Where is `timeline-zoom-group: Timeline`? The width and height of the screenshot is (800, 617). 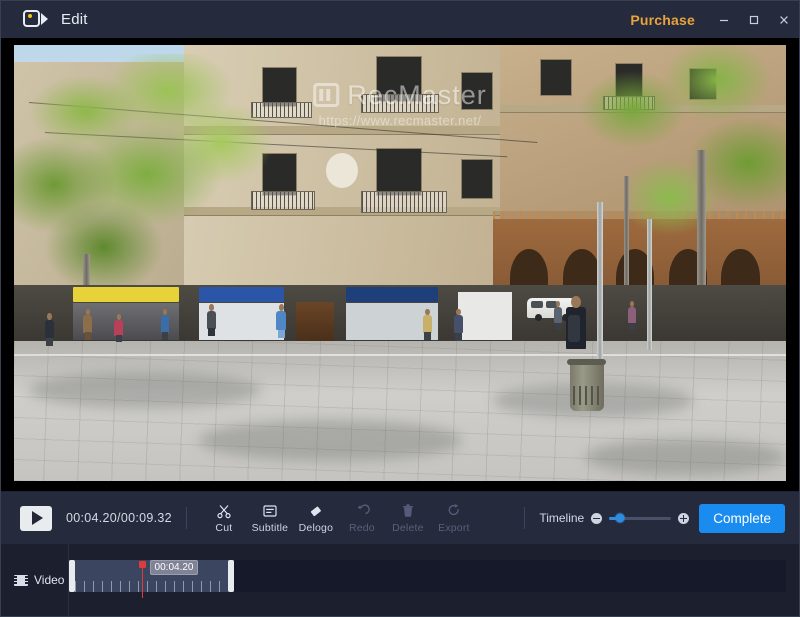 timeline-zoom-group: Timeline is located at coordinates (614, 518).